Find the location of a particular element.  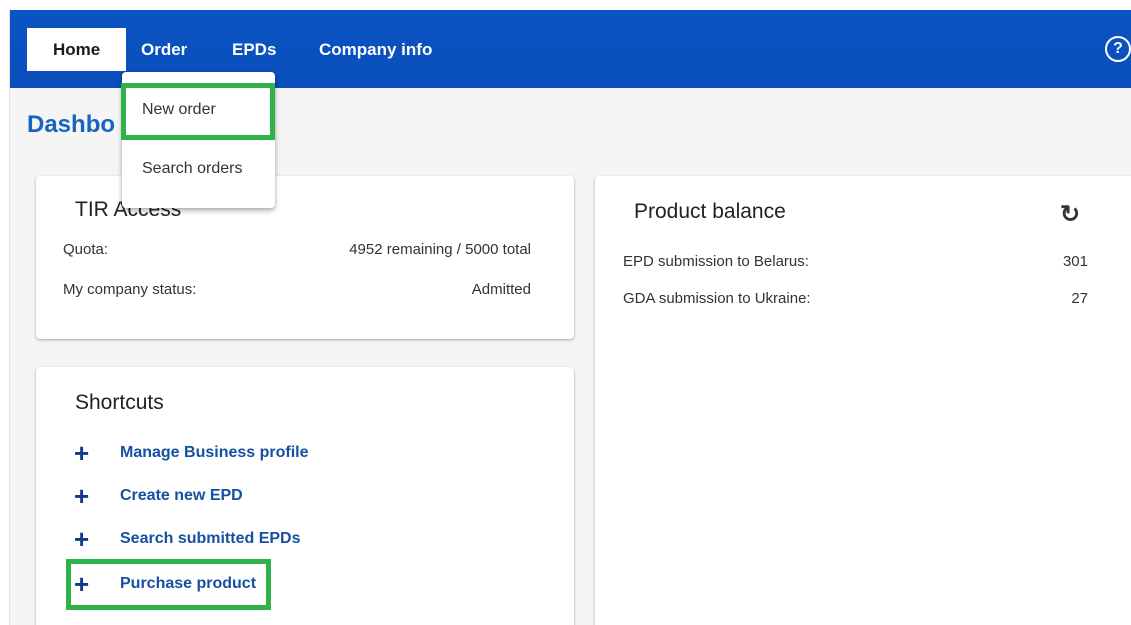

shortcut-create-new-epd: + Create new EPD is located at coordinates (158, 496).